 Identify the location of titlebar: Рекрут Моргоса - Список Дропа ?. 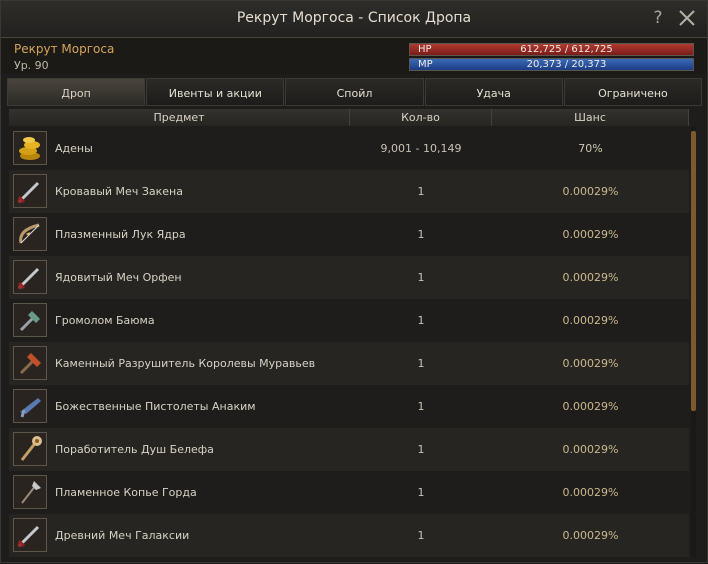
(354, 19).